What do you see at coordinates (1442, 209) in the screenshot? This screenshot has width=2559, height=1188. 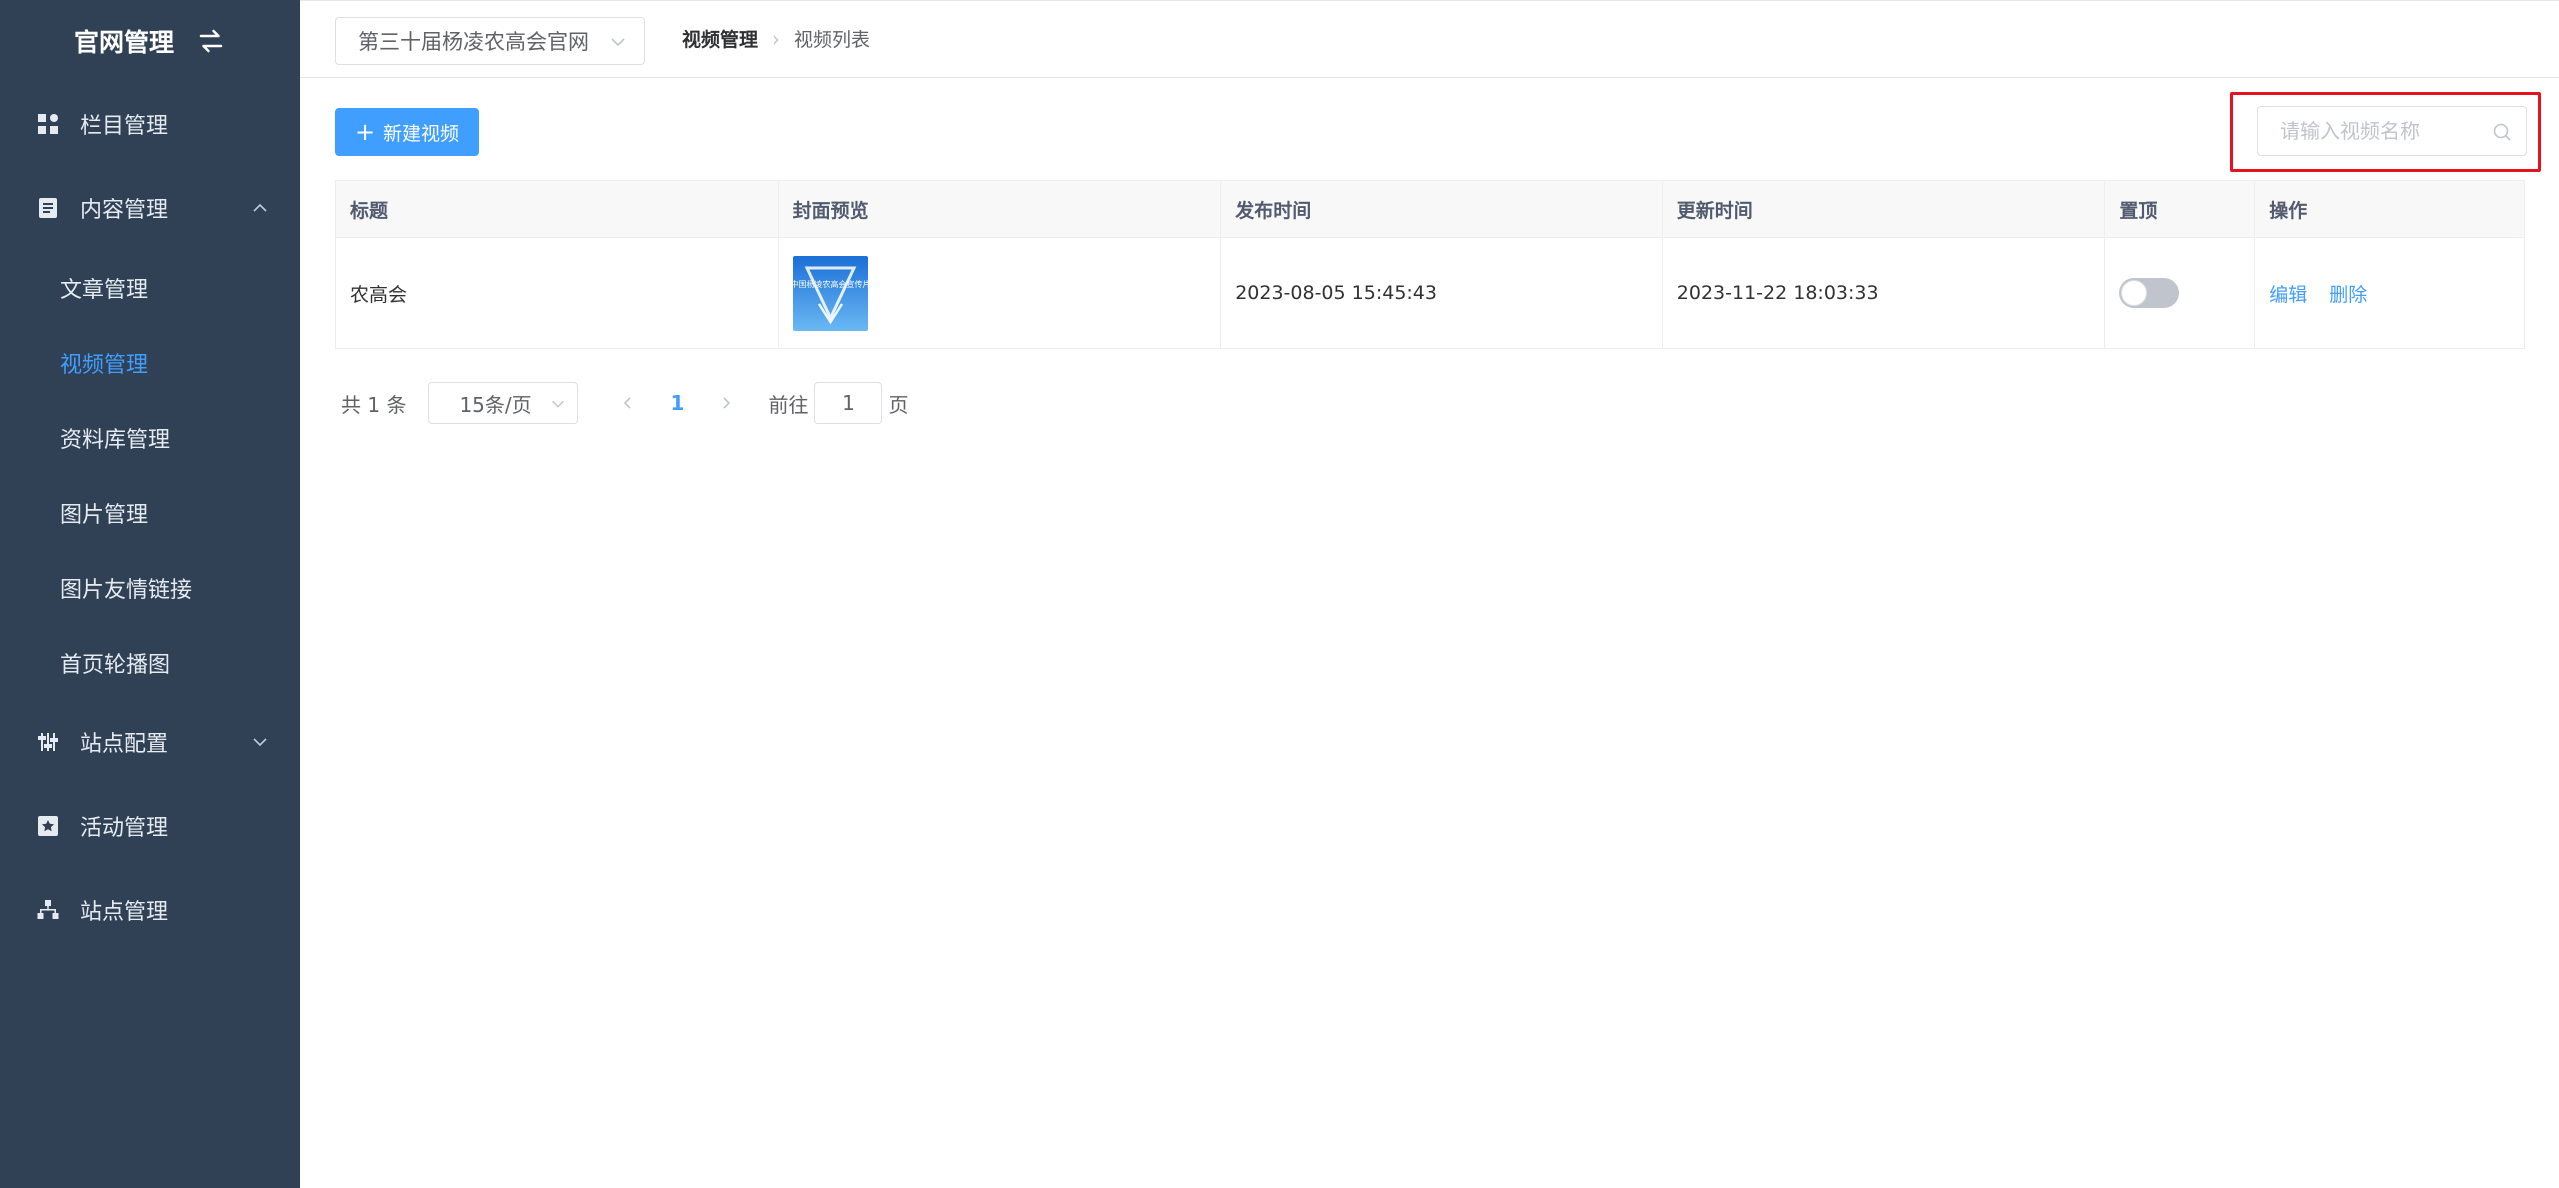 I see `column-header-publish-time: 发布时间` at bounding box center [1442, 209].